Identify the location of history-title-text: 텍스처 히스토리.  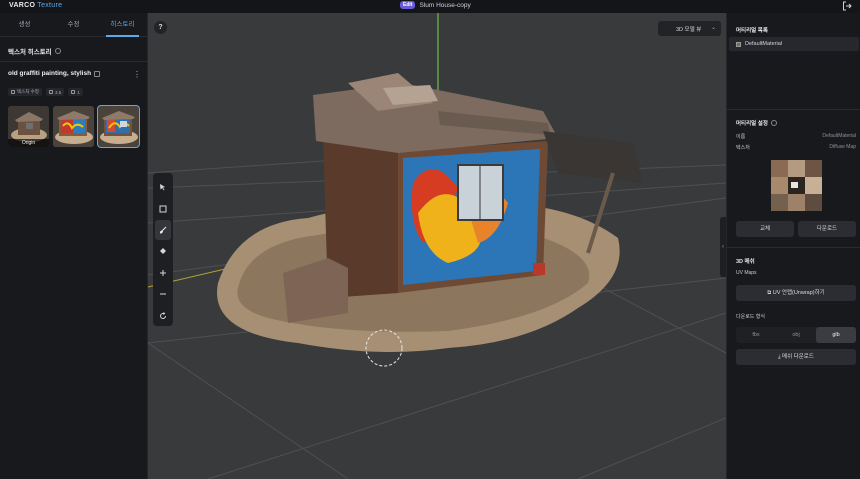
(30, 52).